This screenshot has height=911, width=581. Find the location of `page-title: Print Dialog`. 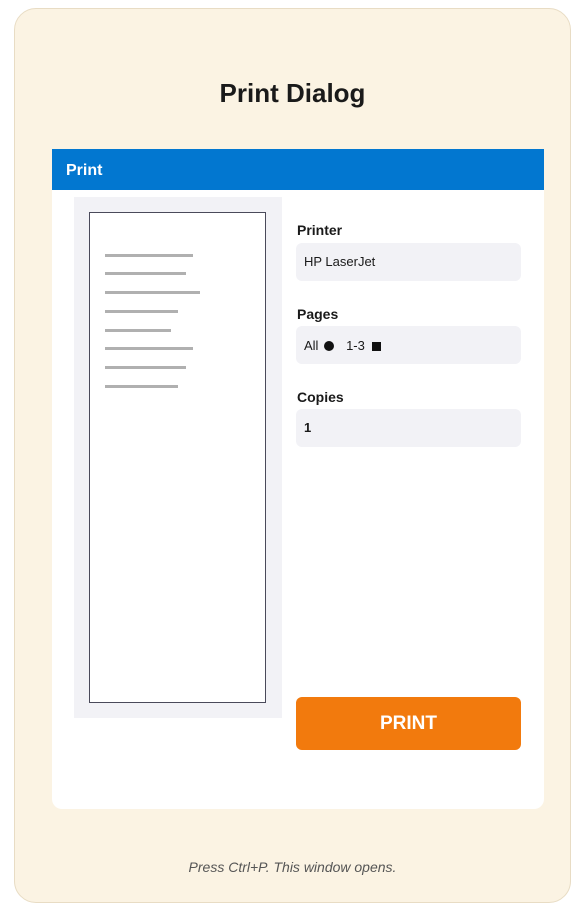

page-title: Print Dialog is located at coordinates (292, 93).